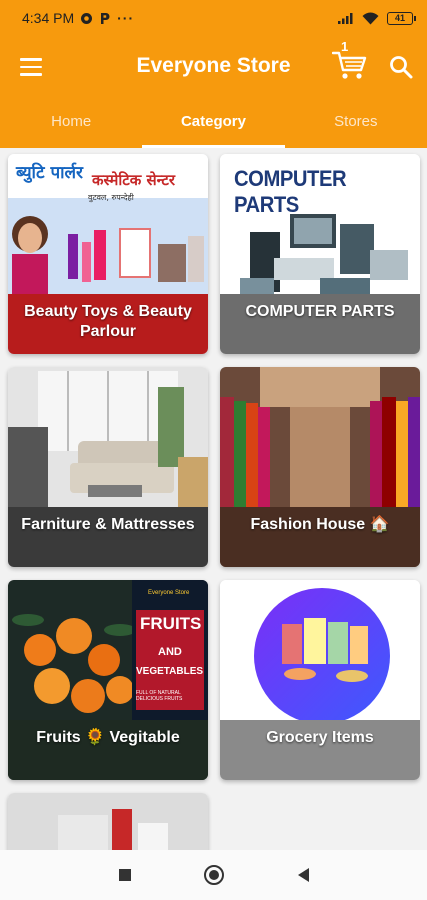 The width and height of the screenshot is (427, 900). What do you see at coordinates (159, 696) in the screenshot?
I see `fruits-banner-line4: FULL OF NATURAL DELICIOUS FRUITS` at bounding box center [159, 696].